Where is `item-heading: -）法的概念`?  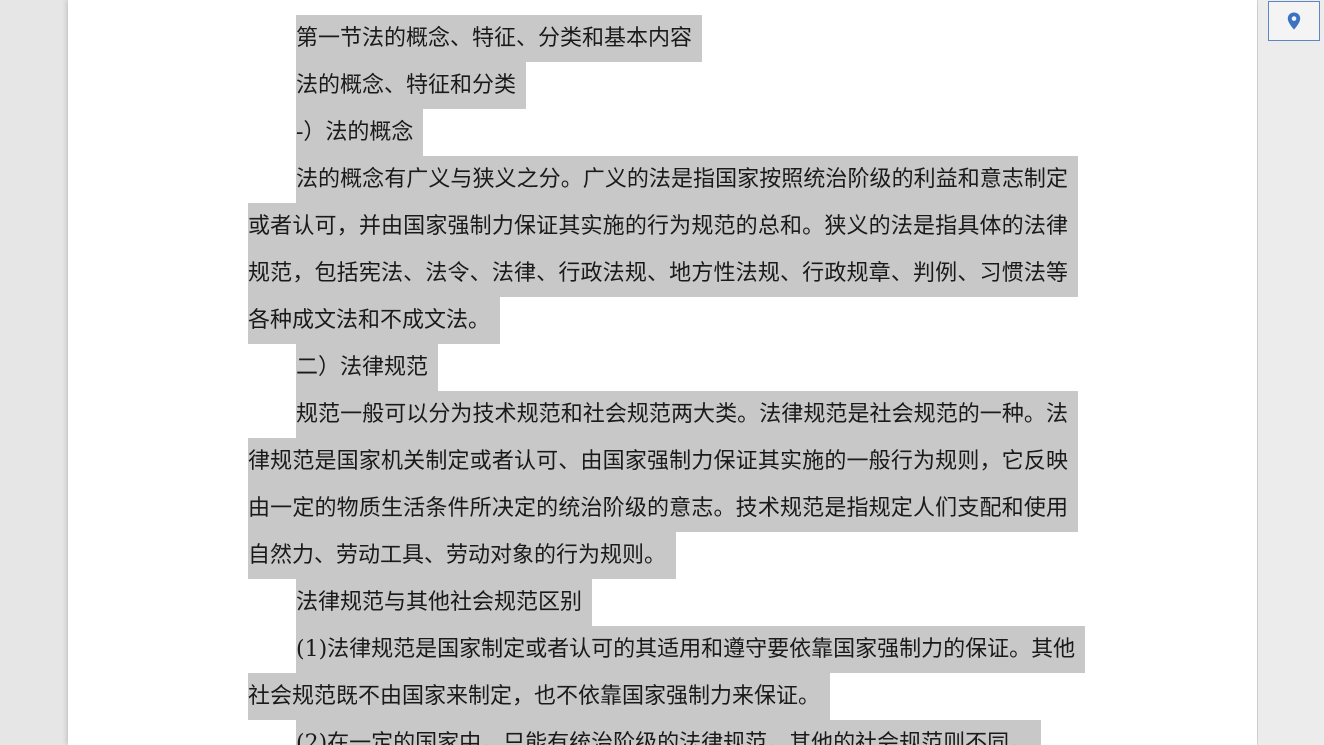 item-heading: -）法的概念 is located at coordinates (663, 132).